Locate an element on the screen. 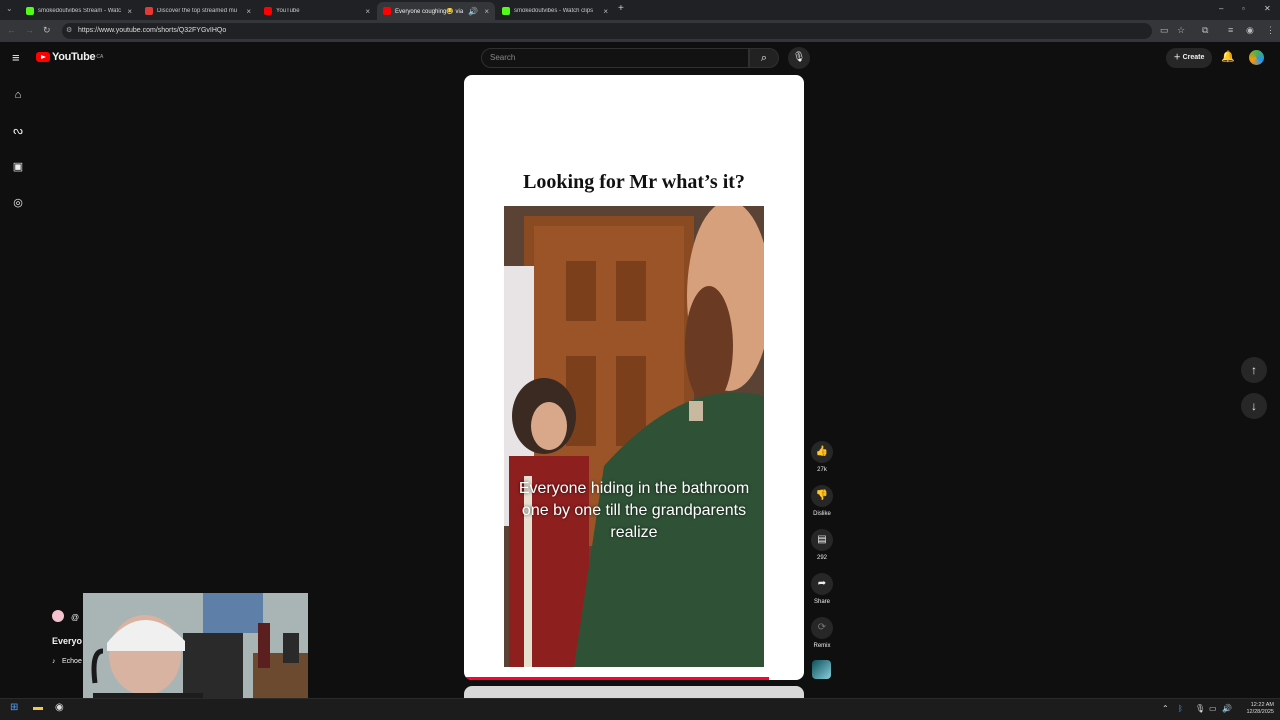 The image size is (1280, 720). site-info-icon: ⚙ is located at coordinates (69, 31).